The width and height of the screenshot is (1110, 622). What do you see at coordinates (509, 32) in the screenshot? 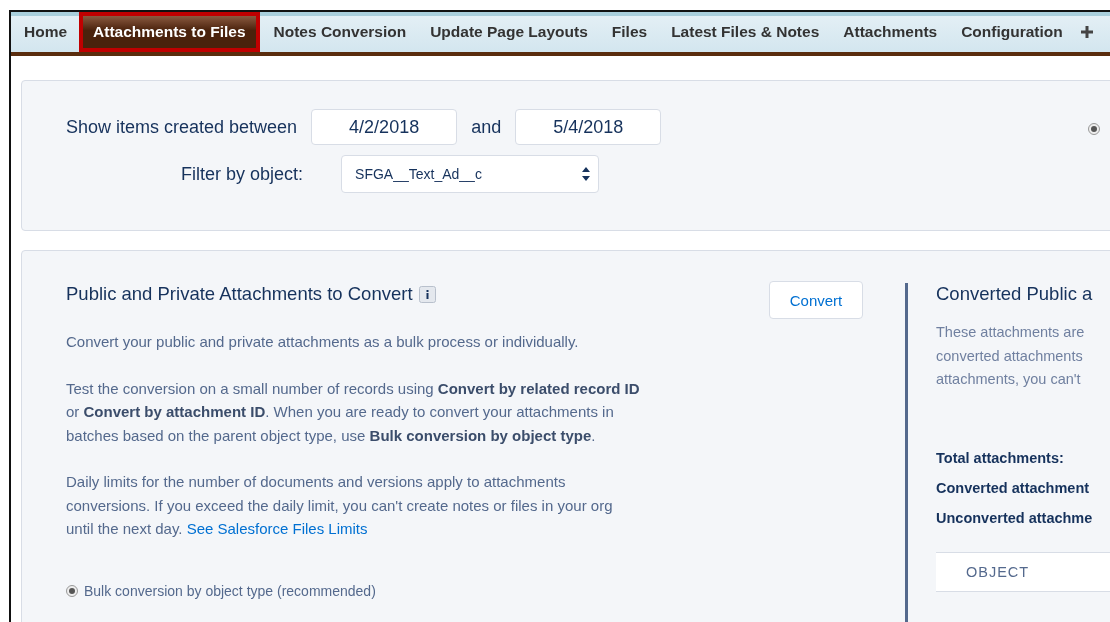
I see `nav-tab: Update Page Layouts` at bounding box center [509, 32].